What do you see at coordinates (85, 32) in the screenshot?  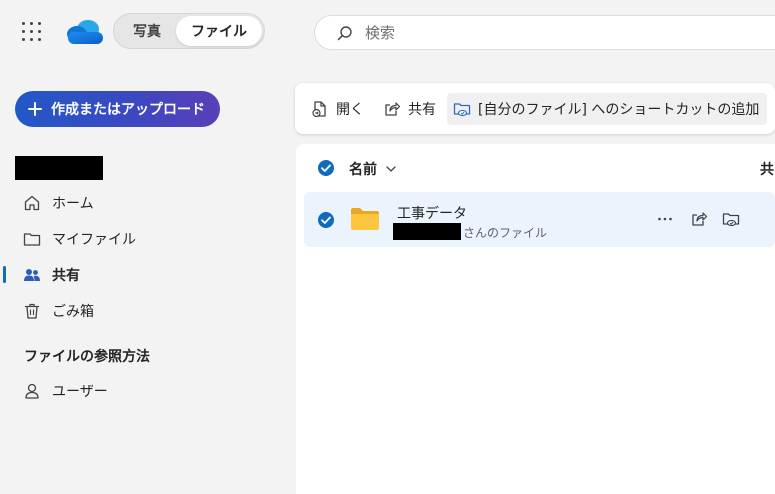 I see `onedrive-logo-icon` at bounding box center [85, 32].